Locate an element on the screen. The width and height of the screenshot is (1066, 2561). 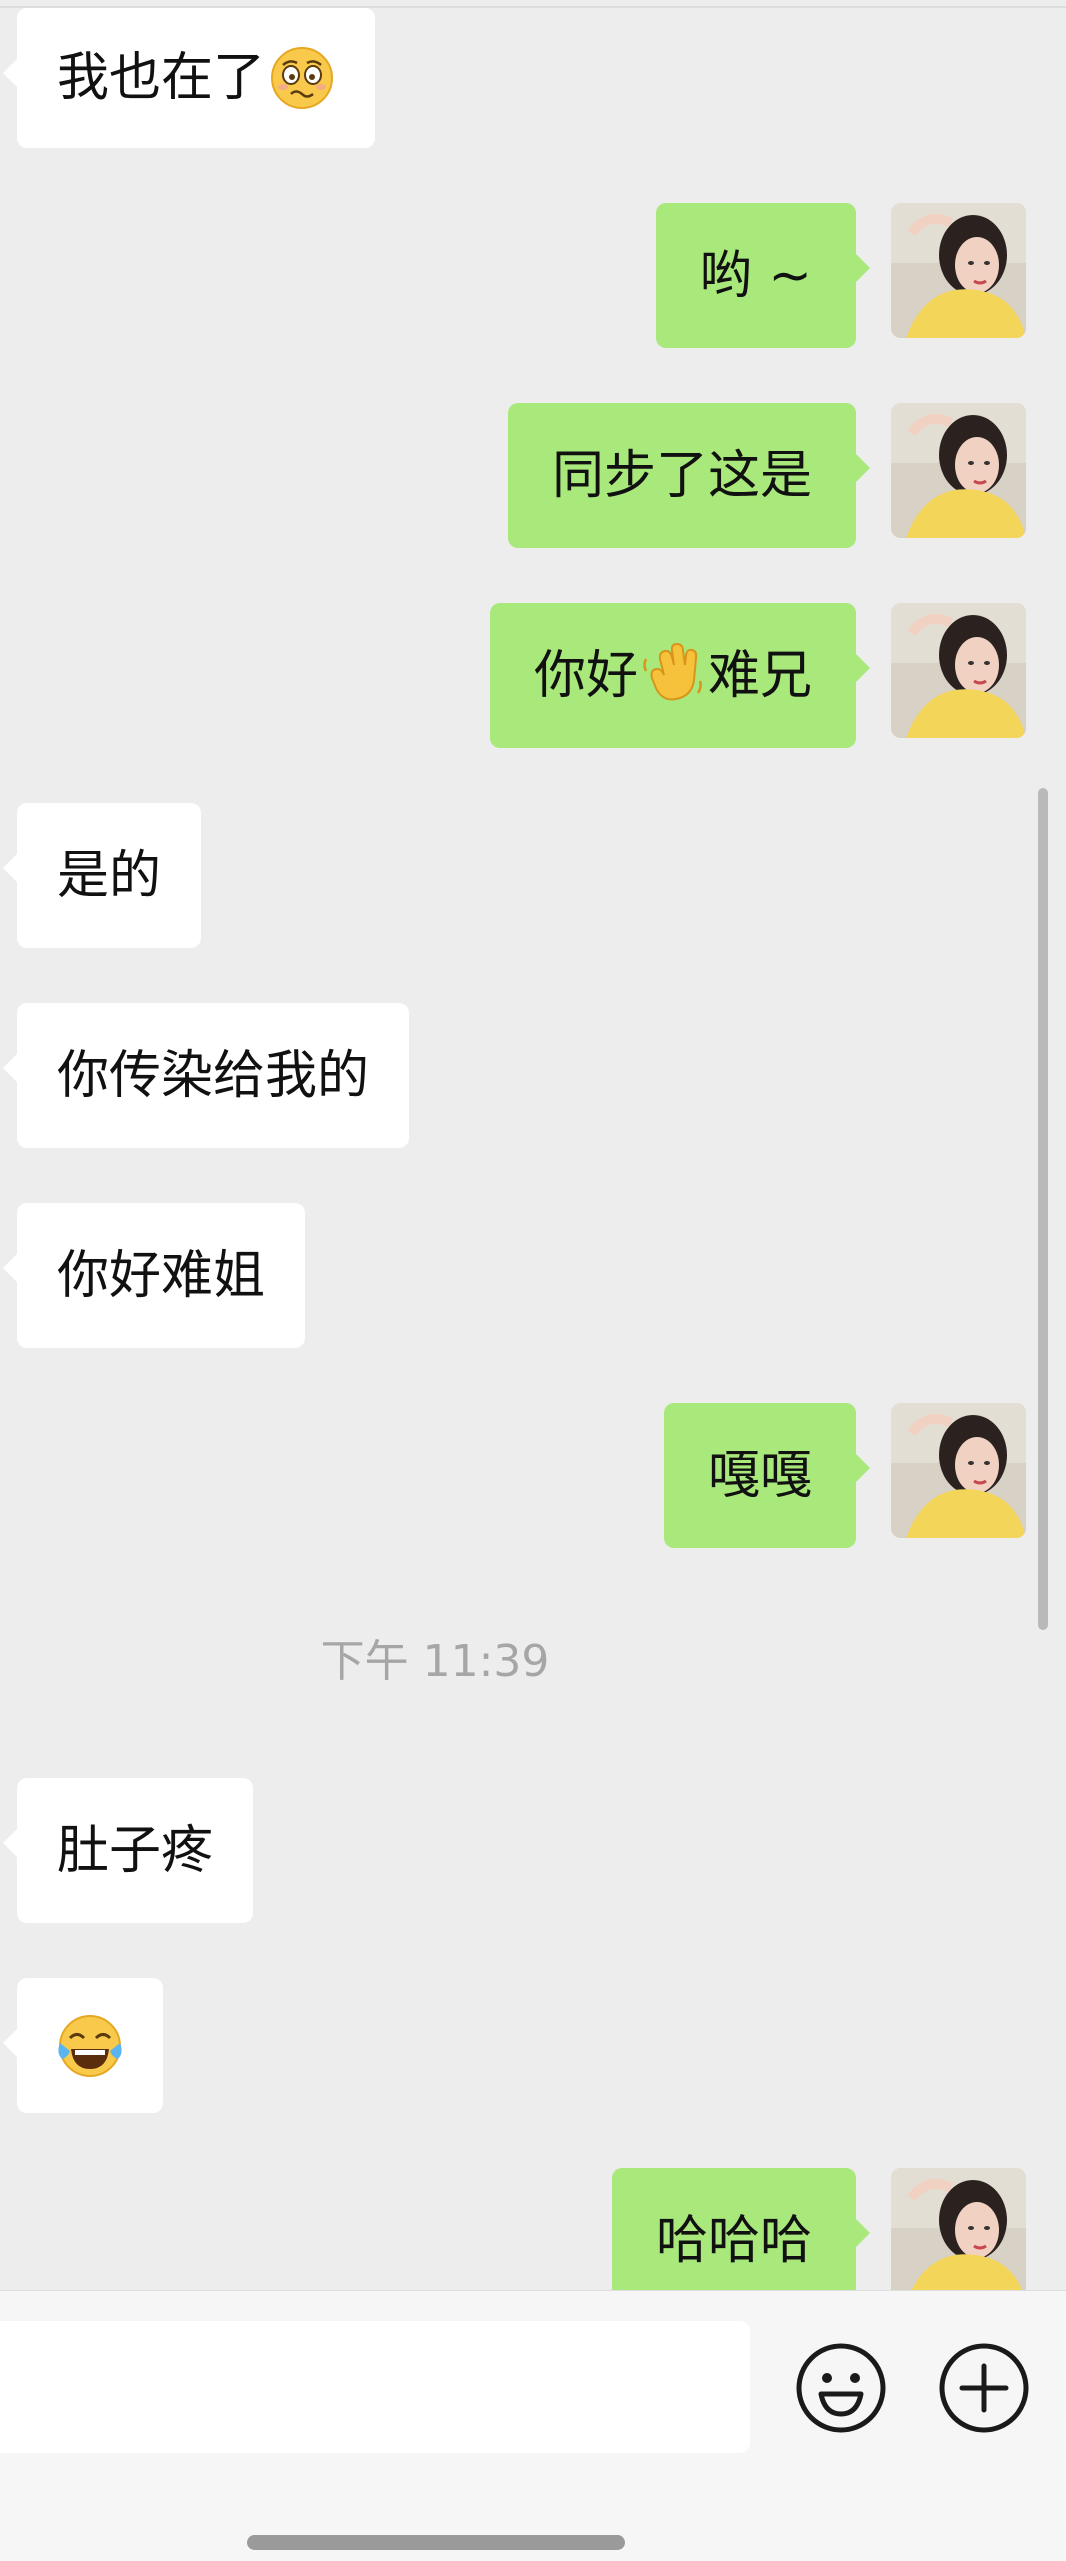
smiley-icon is located at coordinates (841, 2388).